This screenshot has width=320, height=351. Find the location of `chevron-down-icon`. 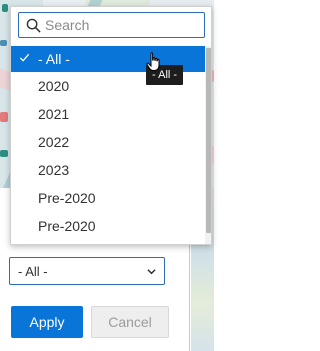

chevron-down-icon is located at coordinates (151, 272).